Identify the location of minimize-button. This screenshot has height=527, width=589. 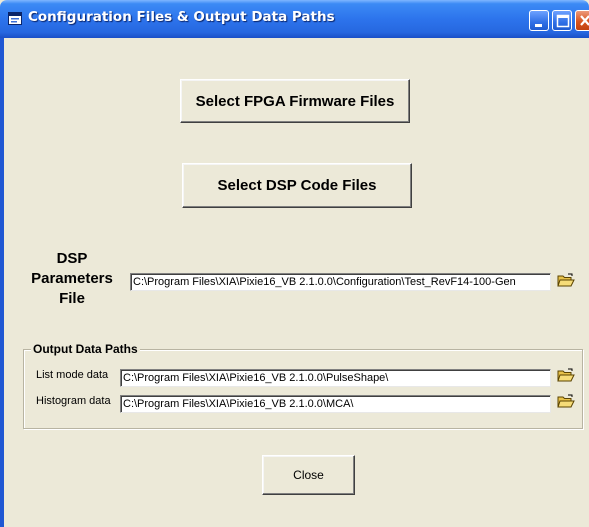
(539, 20).